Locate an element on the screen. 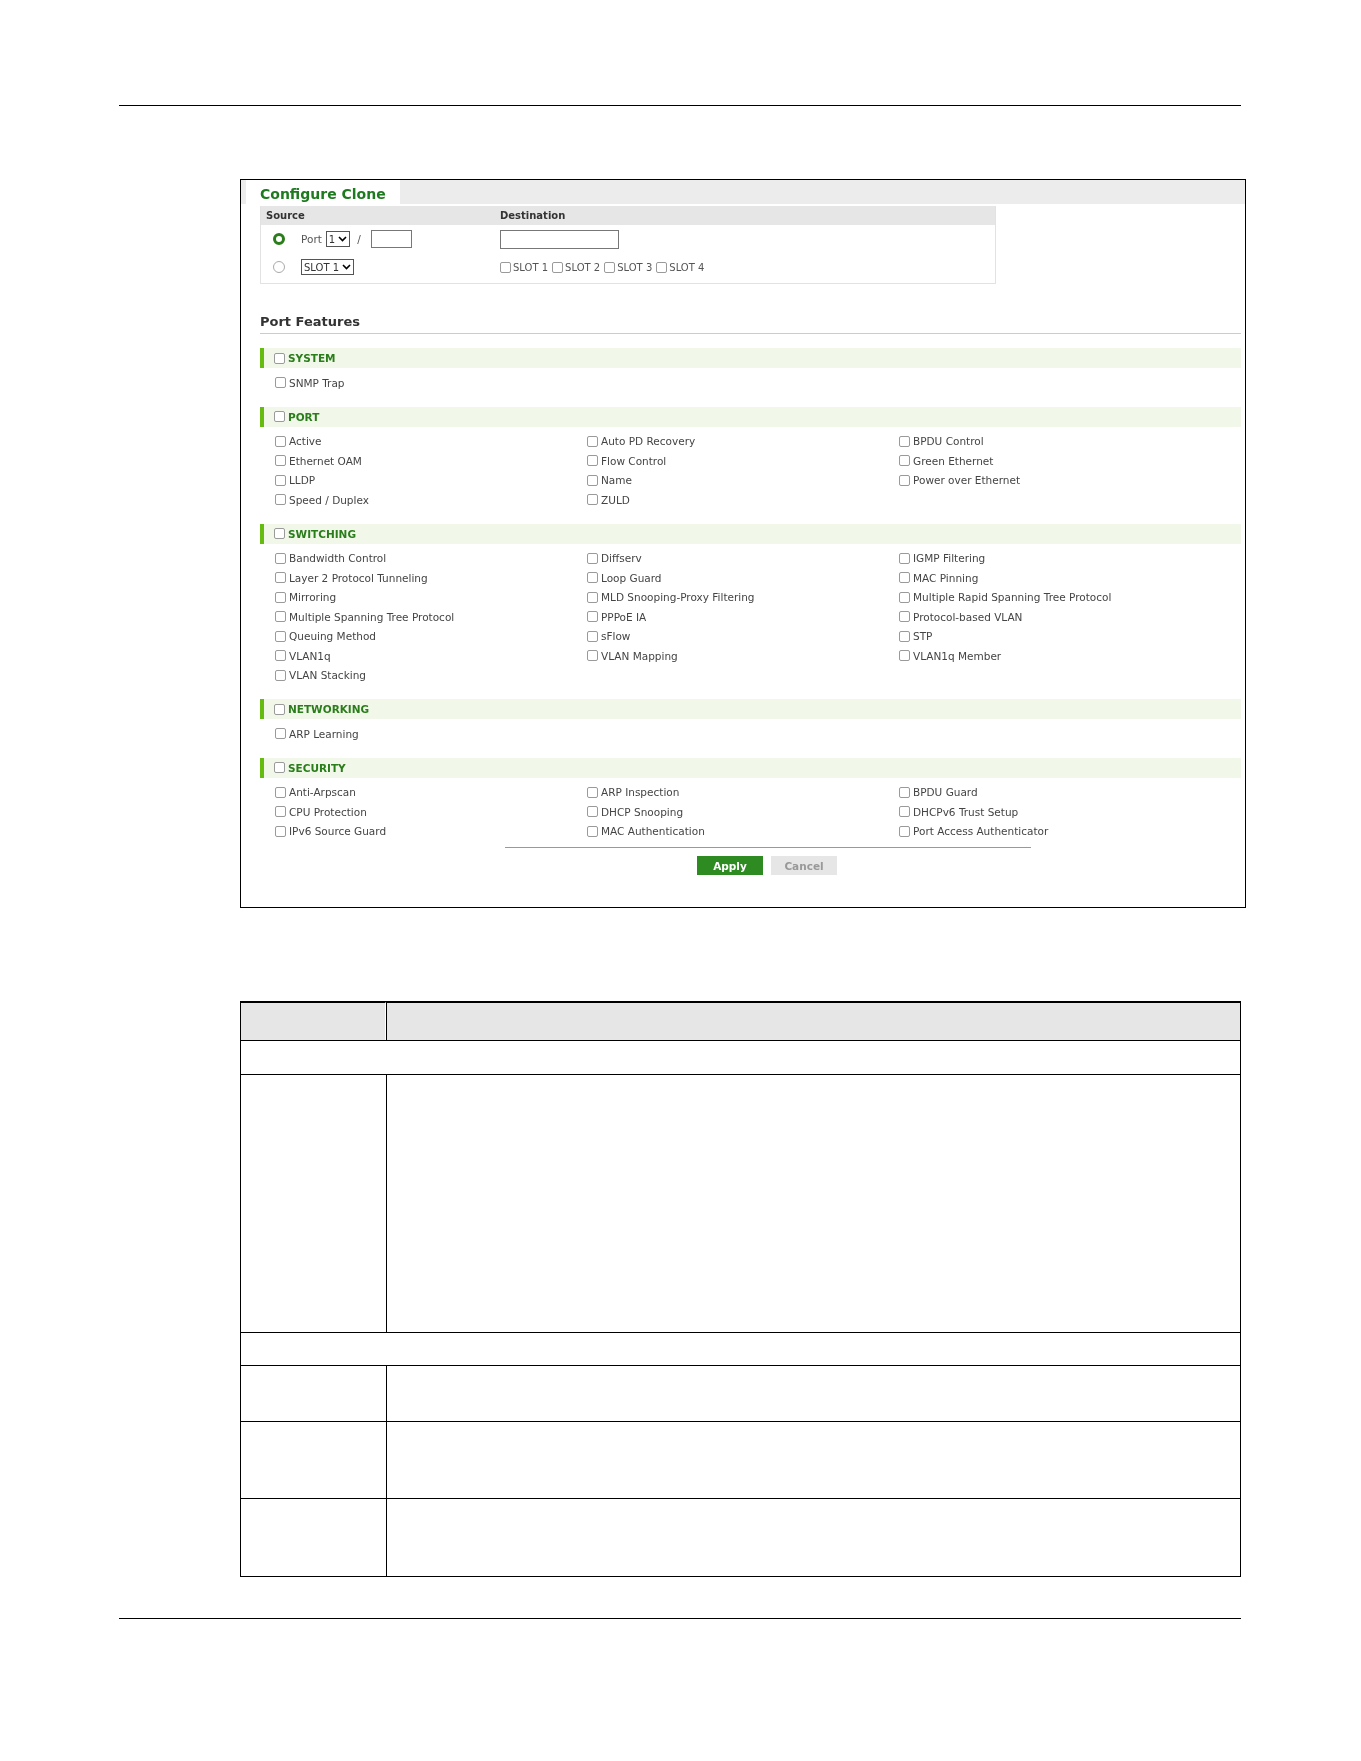 Image resolution: width=1361 pixels, height=1761 pixels. slot-label: SLOT 3 is located at coordinates (635, 267).